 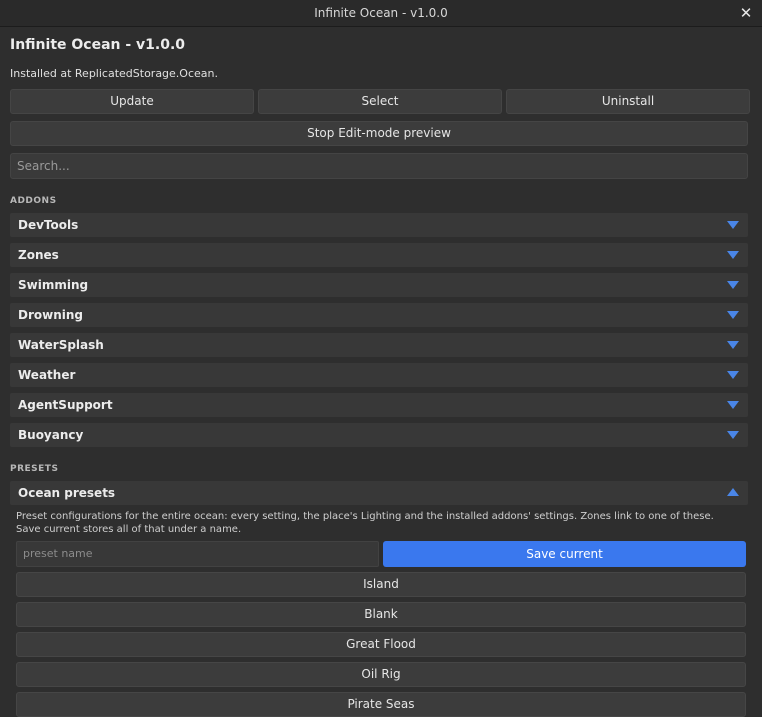 I want to click on preset-name-input: preset name, so click(x=197, y=554).